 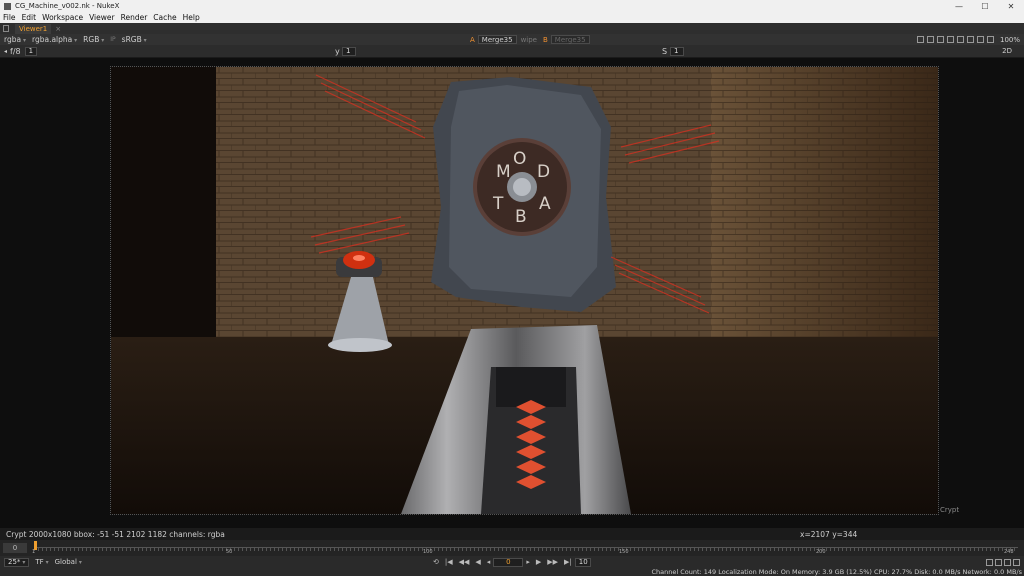 What do you see at coordinates (930, 39) in the screenshot?
I see `clip-warning-icon` at bounding box center [930, 39].